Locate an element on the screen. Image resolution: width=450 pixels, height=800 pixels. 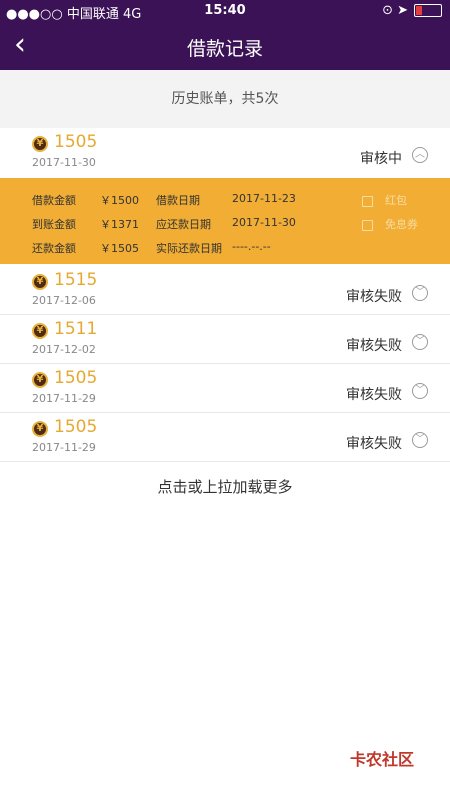
page-title: 借款记录 is located at coordinates (224, 49).